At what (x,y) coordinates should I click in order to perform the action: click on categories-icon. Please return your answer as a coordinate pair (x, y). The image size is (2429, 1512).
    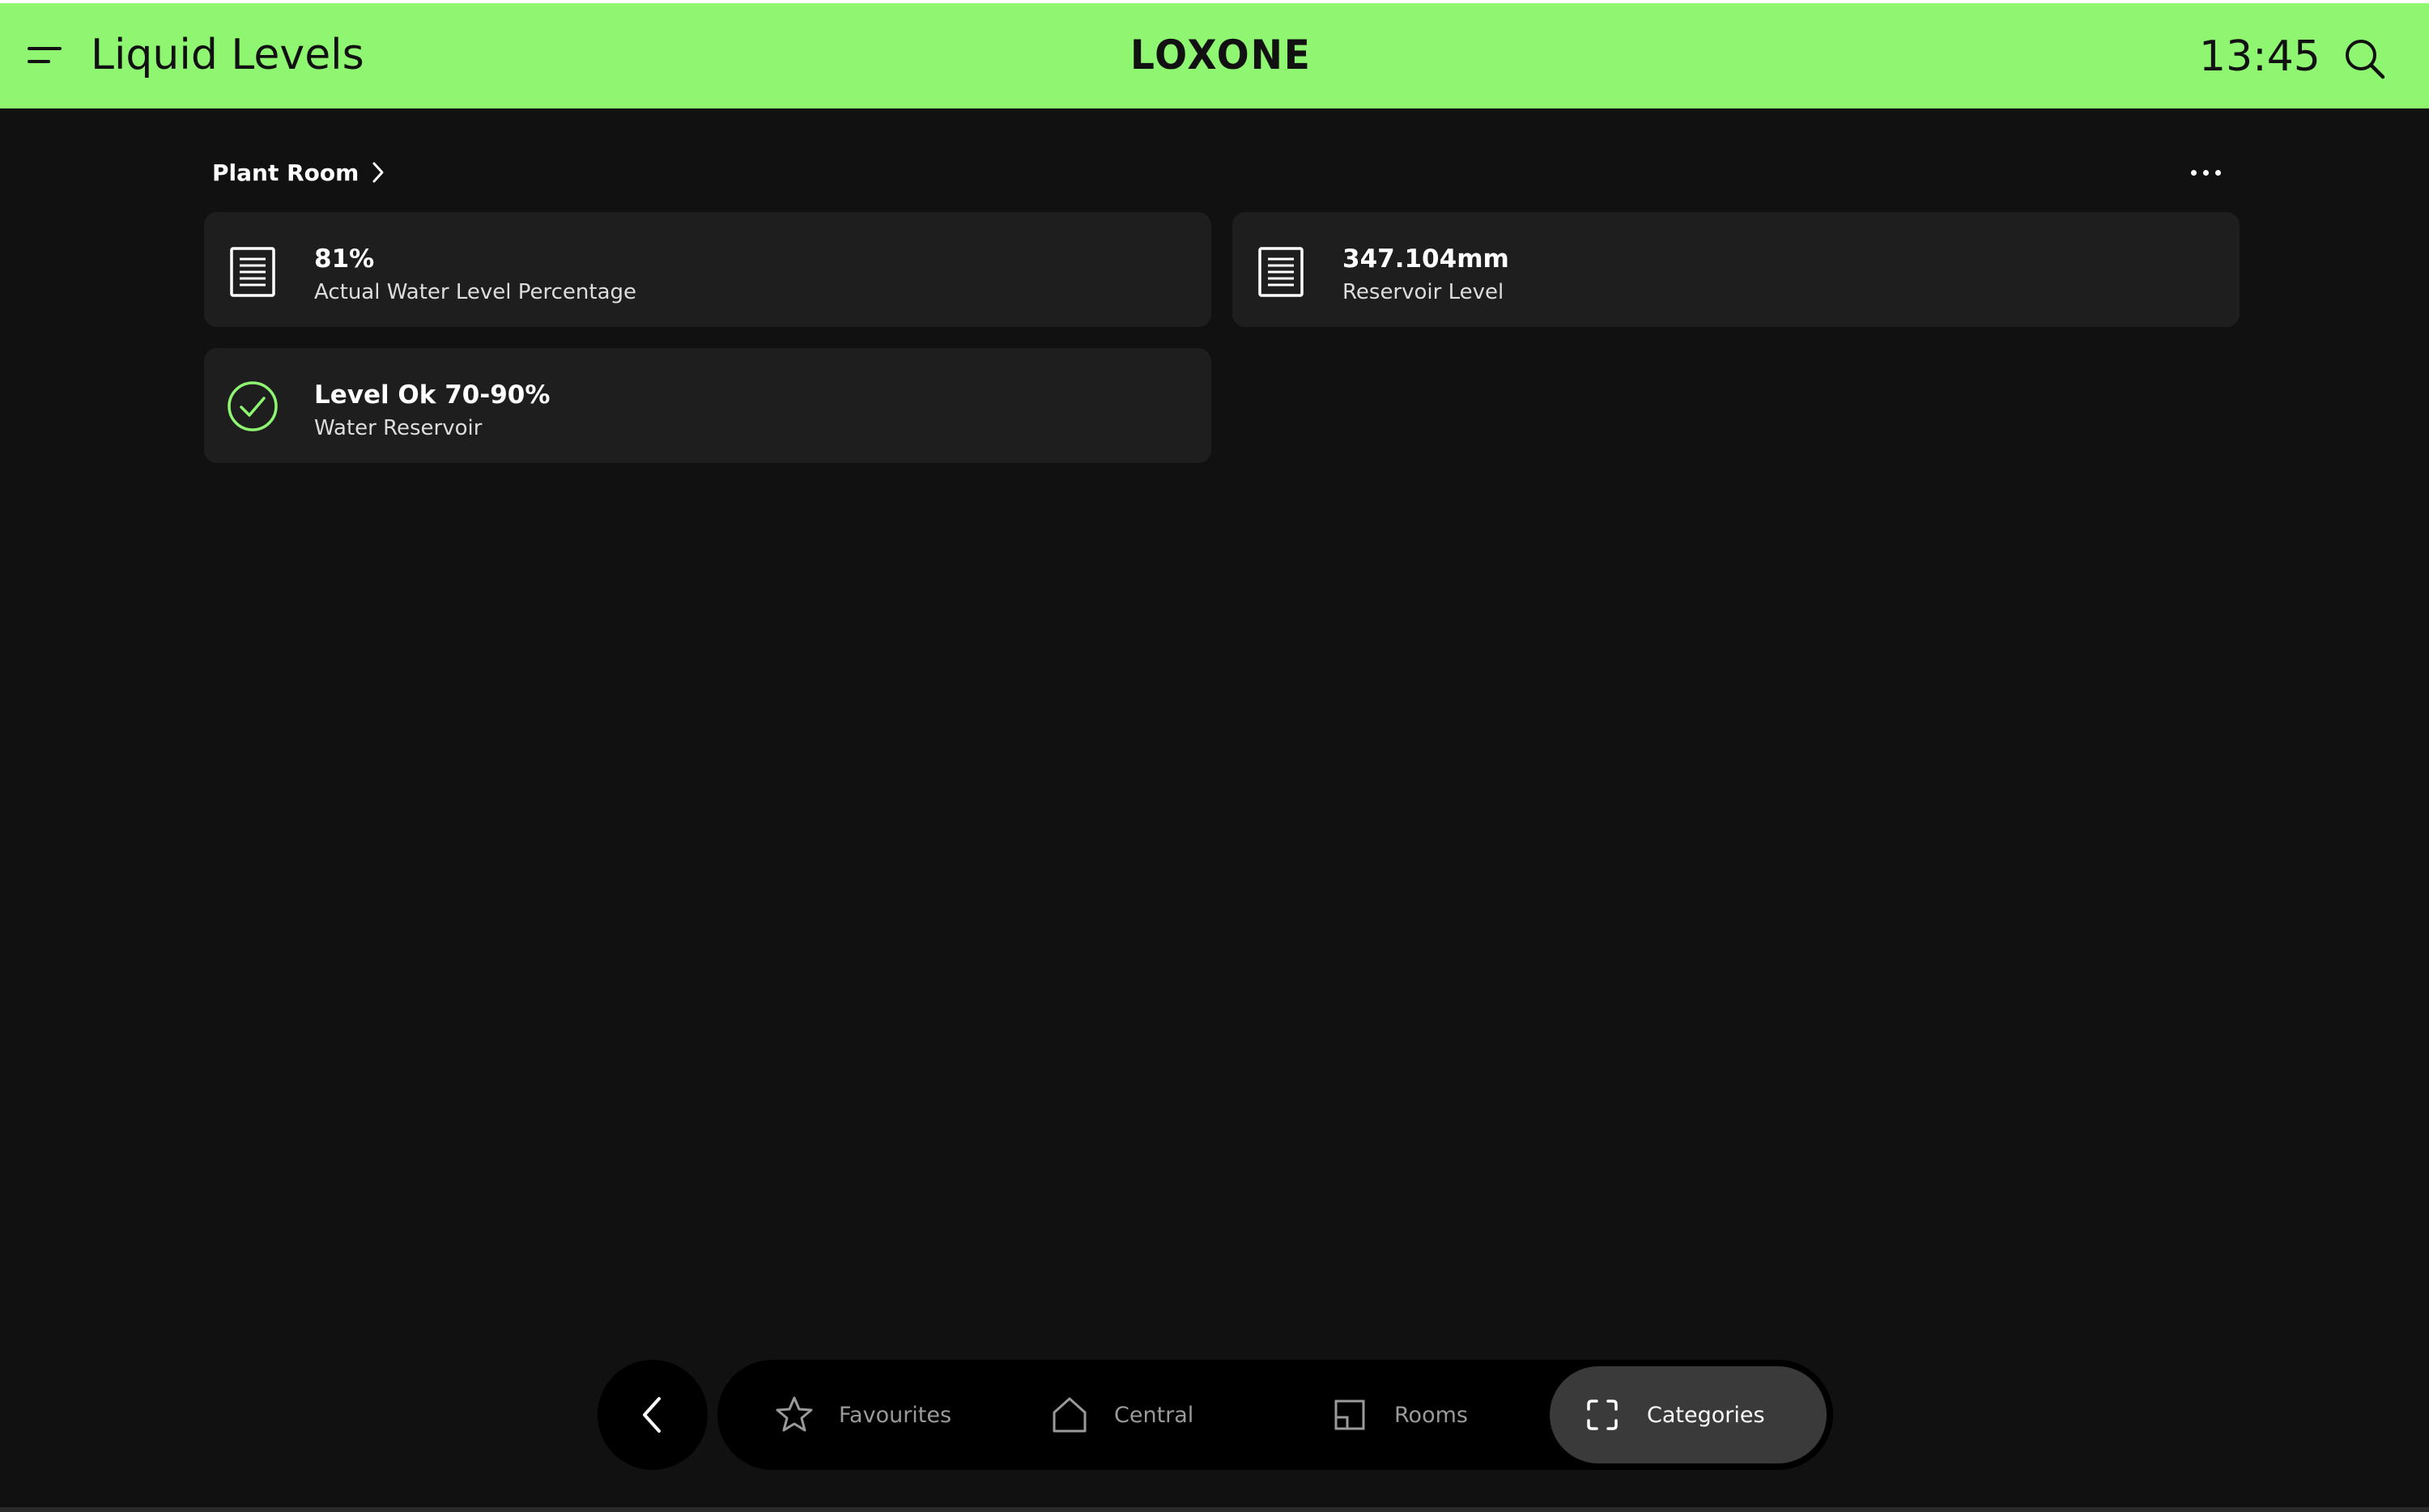
    Looking at the image, I should click on (1602, 1414).